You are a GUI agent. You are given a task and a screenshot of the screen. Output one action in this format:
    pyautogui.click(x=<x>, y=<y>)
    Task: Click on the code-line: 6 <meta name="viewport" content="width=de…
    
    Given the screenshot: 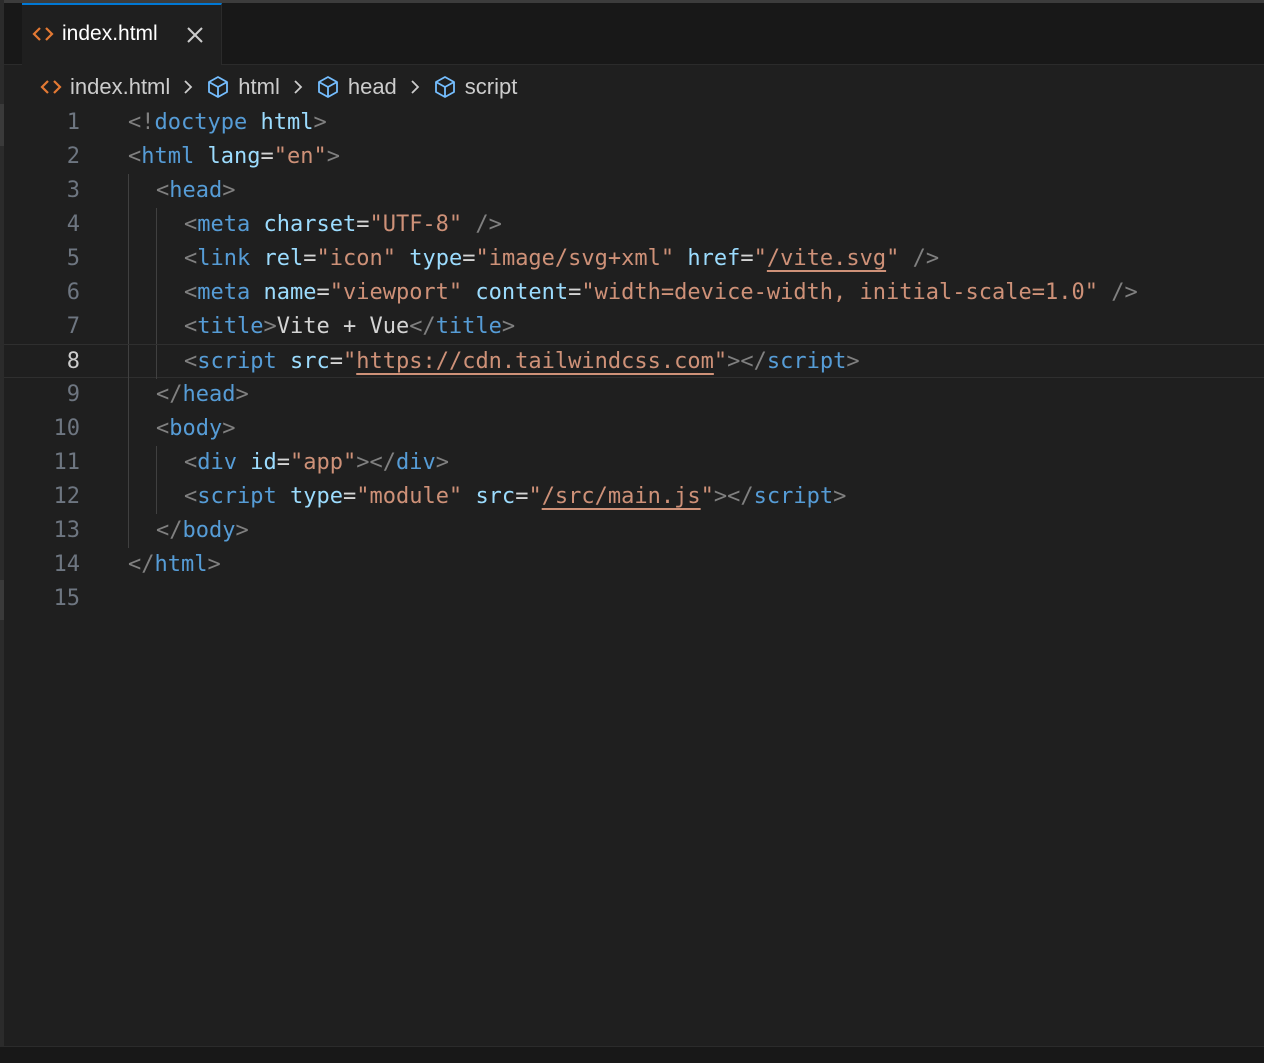 What is the action you would take?
    pyautogui.click(x=634, y=293)
    